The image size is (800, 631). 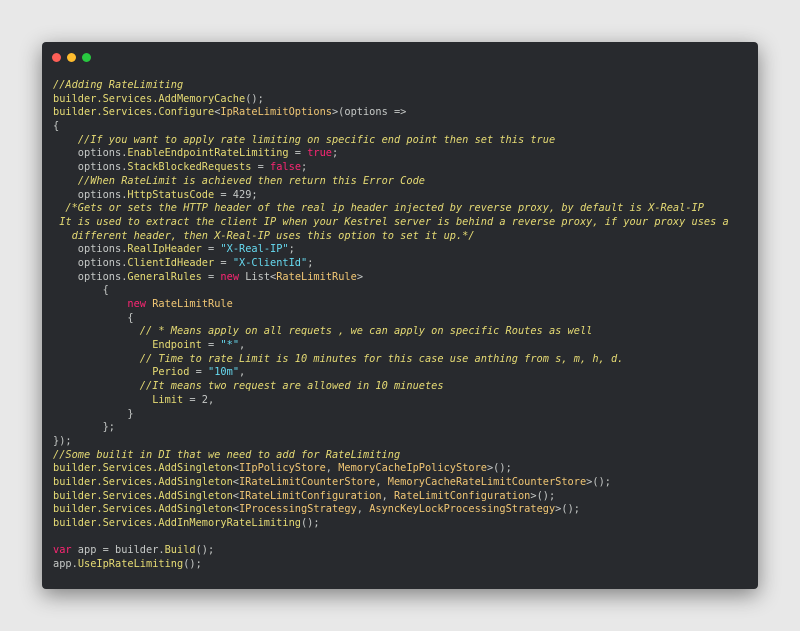 What do you see at coordinates (254, 249) in the screenshot?
I see `code-token-string: "X-Real-IP"` at bounding box center [254, 249].